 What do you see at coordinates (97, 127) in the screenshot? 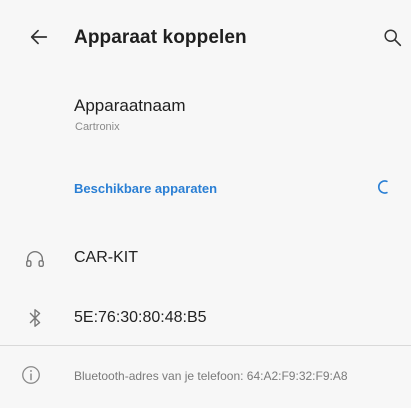
I see `device-name-value: Cartronix` at bounding box center [97, 127].